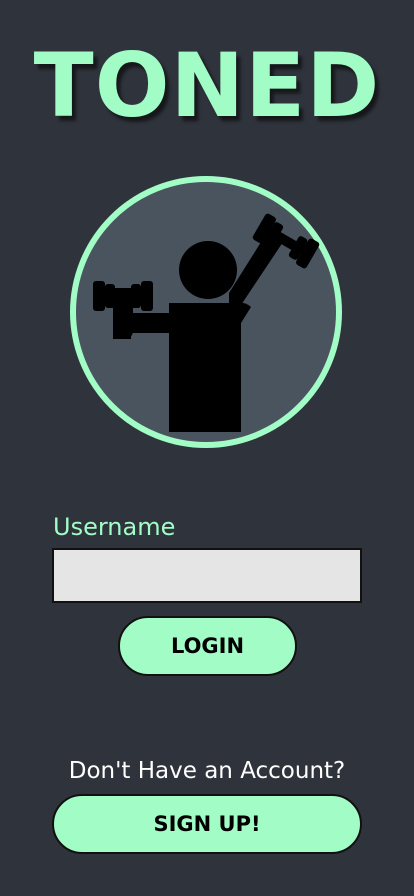 This screenshot has height=896, width=414. What do you see at coordinates (207, 771) in the screenshot?
I see `no-account-prompt: Don't Have an Account?` at bounding box center [207, 771].